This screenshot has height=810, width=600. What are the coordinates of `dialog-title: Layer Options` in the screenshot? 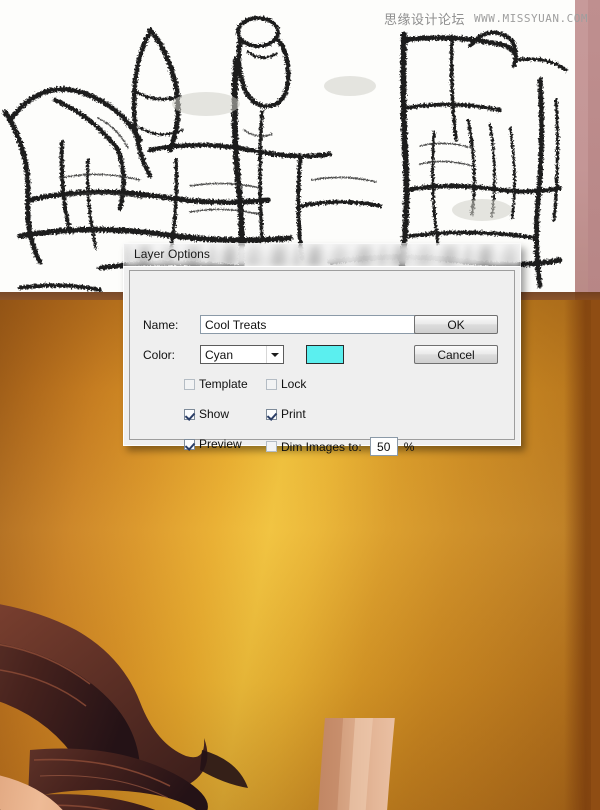 It's located at (172, 254).